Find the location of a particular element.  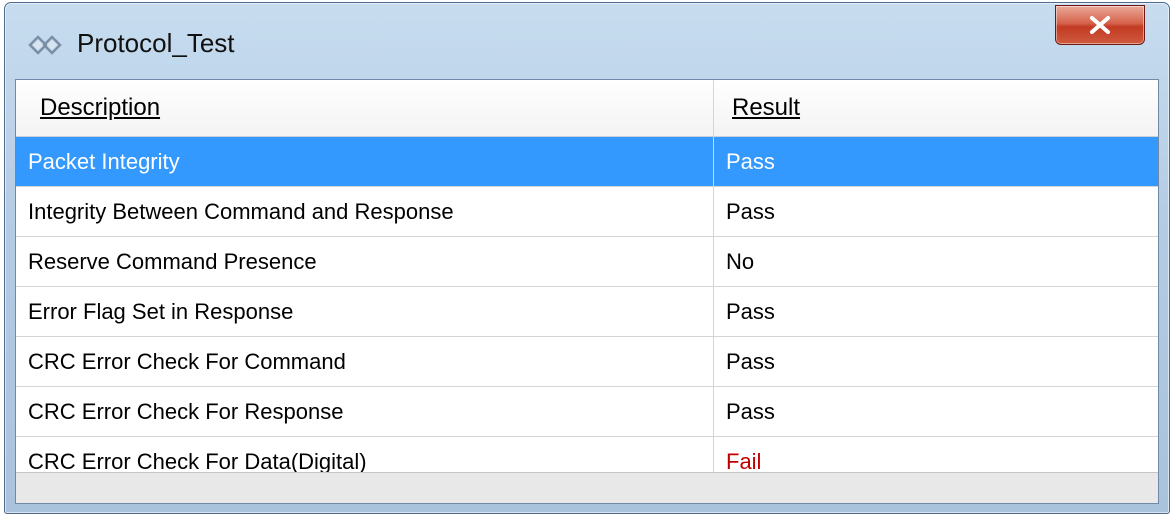

close-icon is located at coordinates (1100, 25).